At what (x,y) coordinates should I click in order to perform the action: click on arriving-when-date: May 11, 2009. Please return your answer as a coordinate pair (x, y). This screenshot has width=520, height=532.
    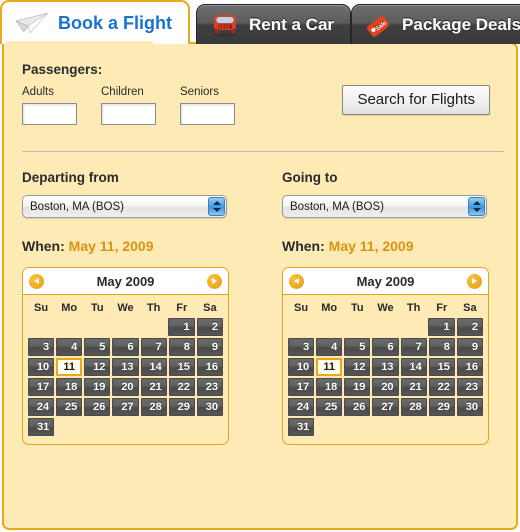
    Looking at the image, I should click on (371, 246).